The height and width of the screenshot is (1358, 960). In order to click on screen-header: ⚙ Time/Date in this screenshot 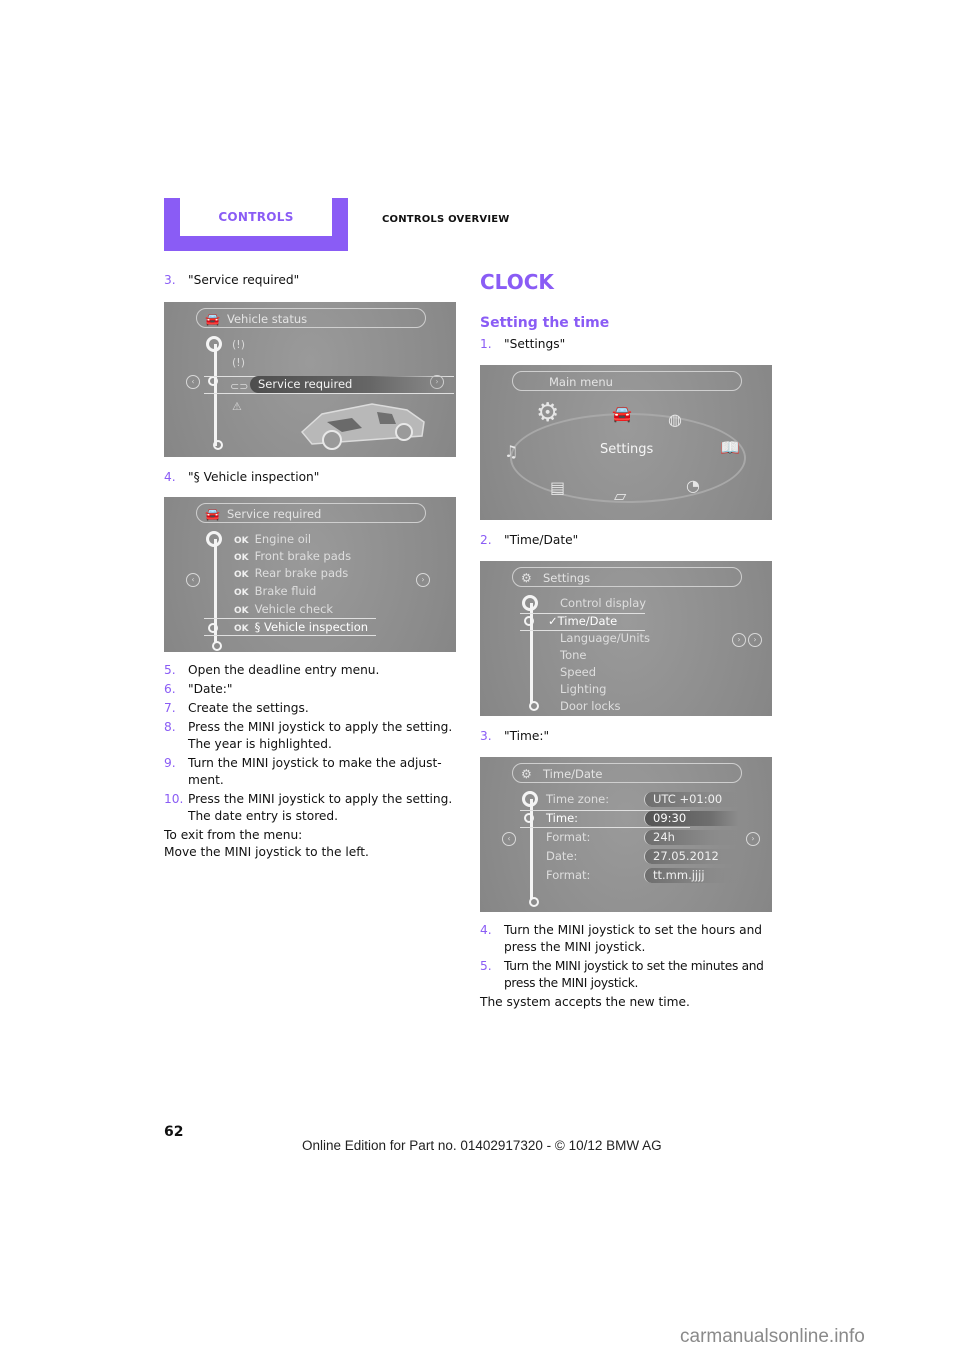, I will do `click(627, 773)`.